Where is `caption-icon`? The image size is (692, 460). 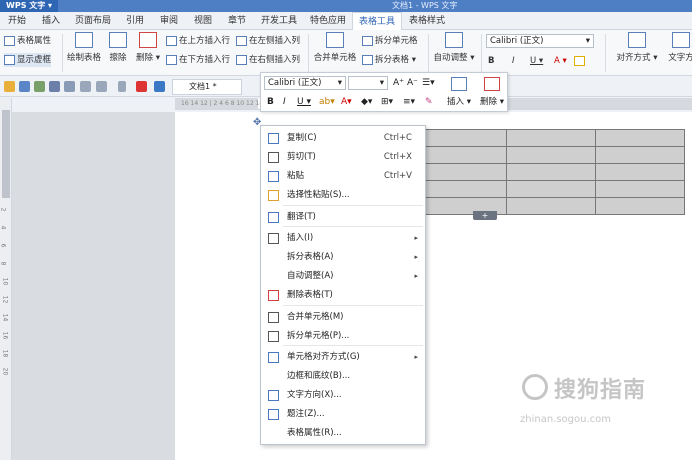 caption-icon is located at coordinates (273, 414).